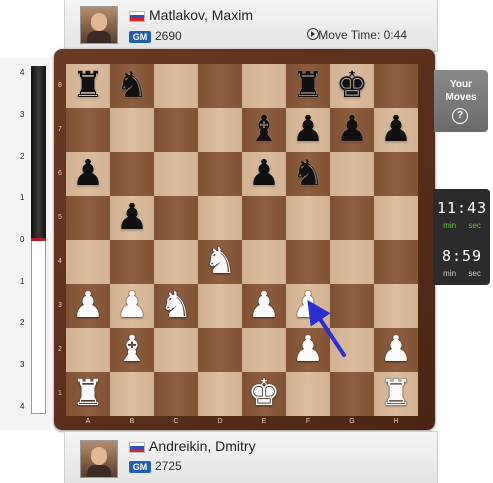  I want to click on help-icon: ?, so click(460, 116).